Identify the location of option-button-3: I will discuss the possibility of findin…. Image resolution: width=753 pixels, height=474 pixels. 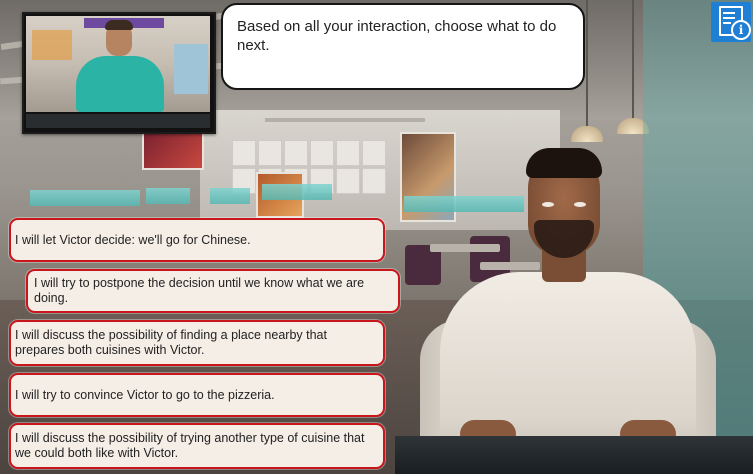
(197, 343).